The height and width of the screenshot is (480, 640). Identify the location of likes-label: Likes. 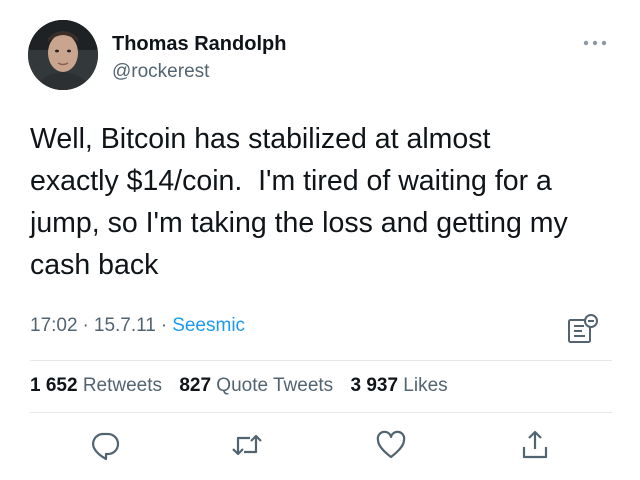
(425, 385).